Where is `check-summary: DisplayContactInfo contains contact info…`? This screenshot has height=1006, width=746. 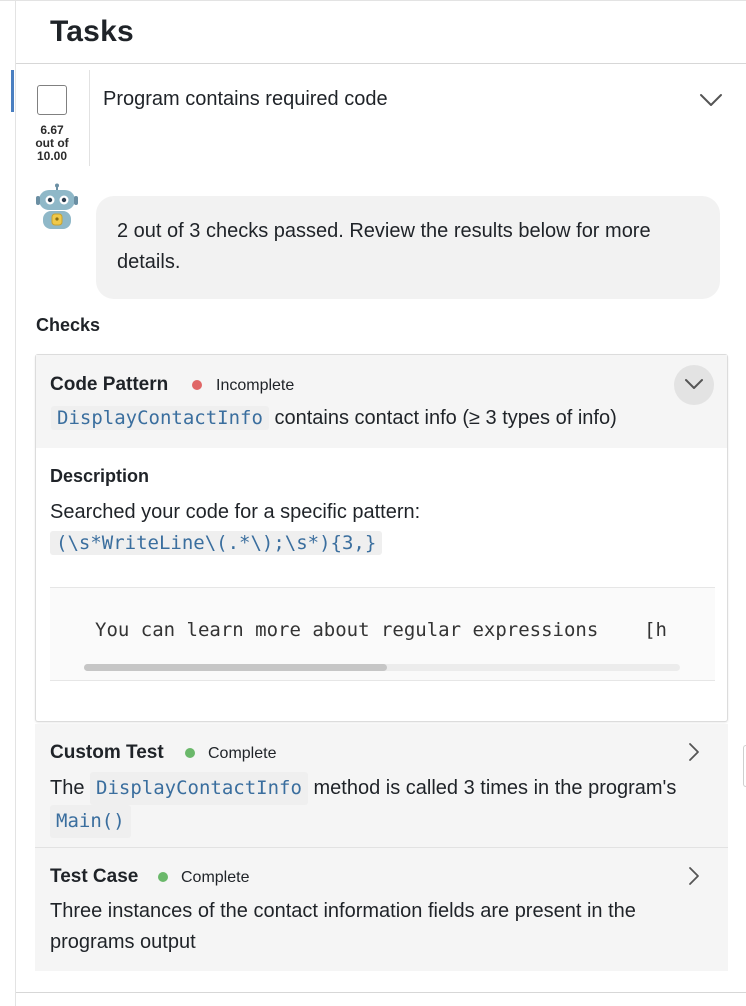
check-summary: DisplayContactInfo contains contact info… is located at coordinates (334, 418).